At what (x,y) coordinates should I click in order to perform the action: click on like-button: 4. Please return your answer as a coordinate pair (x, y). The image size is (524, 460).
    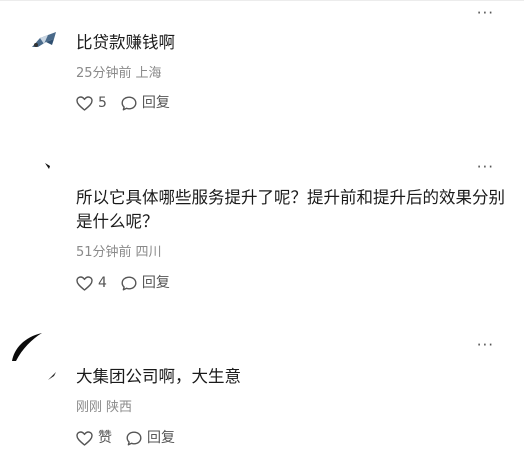
    Looking at the image, I should click on (91, 283).